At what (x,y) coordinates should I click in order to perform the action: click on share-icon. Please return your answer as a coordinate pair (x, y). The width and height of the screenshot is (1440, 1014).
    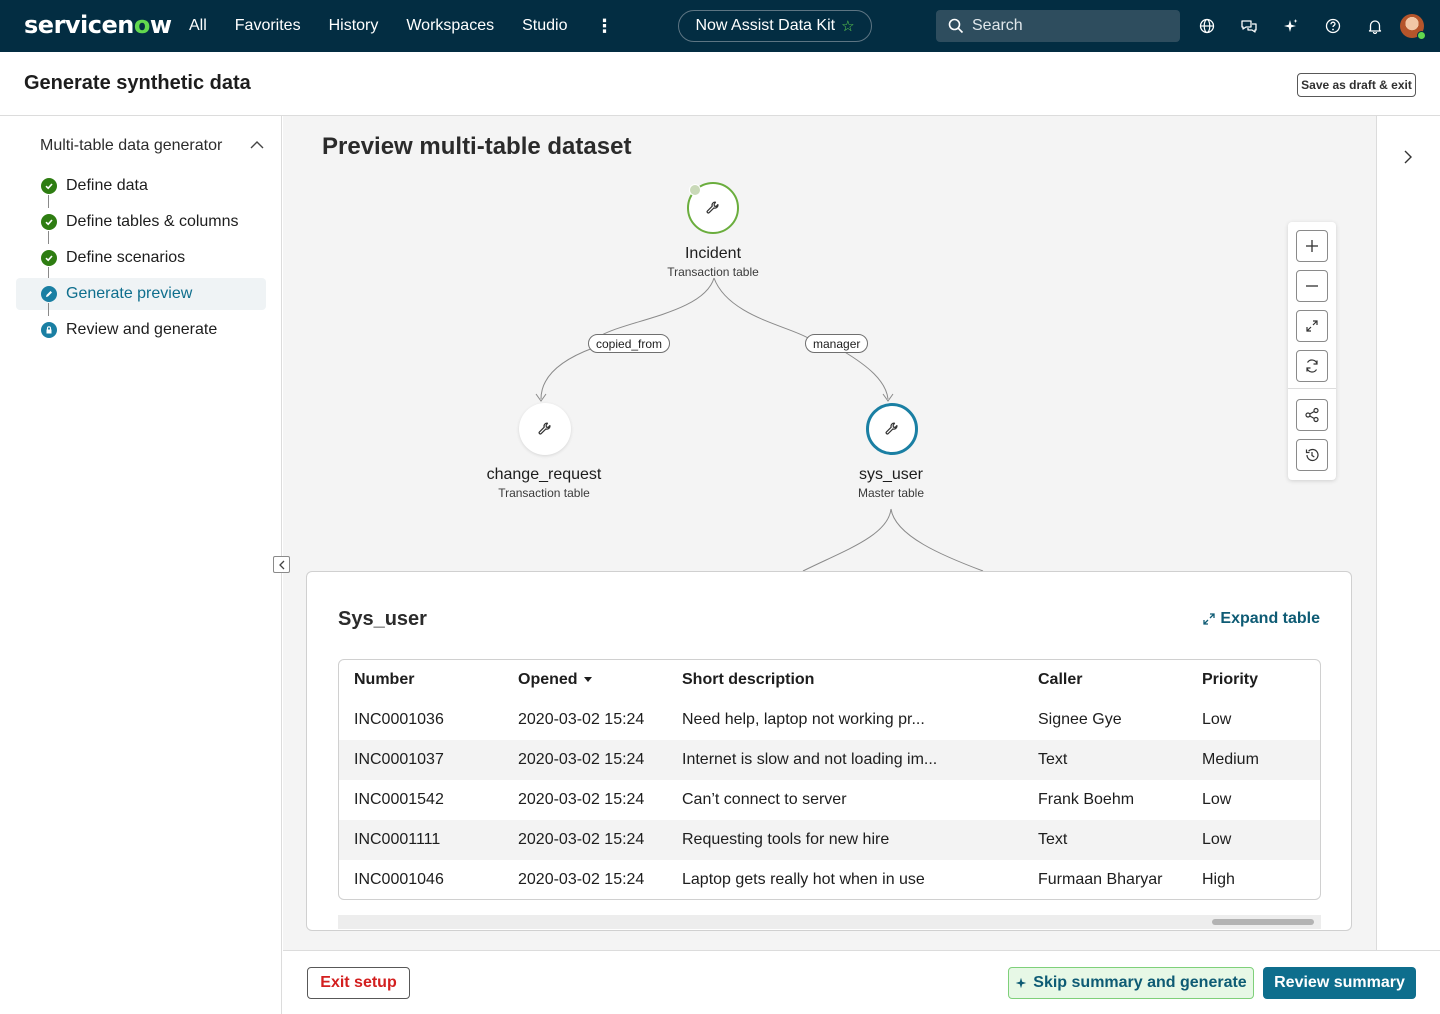
    Looking at the image, I should click on (1312, 415).